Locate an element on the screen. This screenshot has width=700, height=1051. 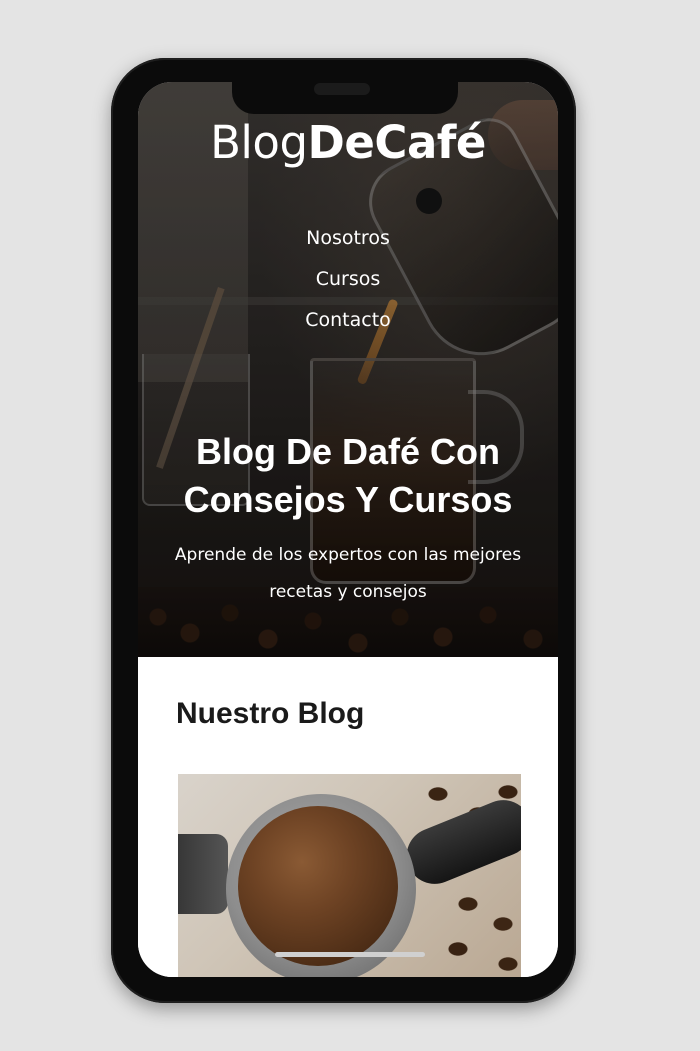
hero-subtitle-line-1: Aprende de los expertos con las mejores is located at coordinates (348, 555).